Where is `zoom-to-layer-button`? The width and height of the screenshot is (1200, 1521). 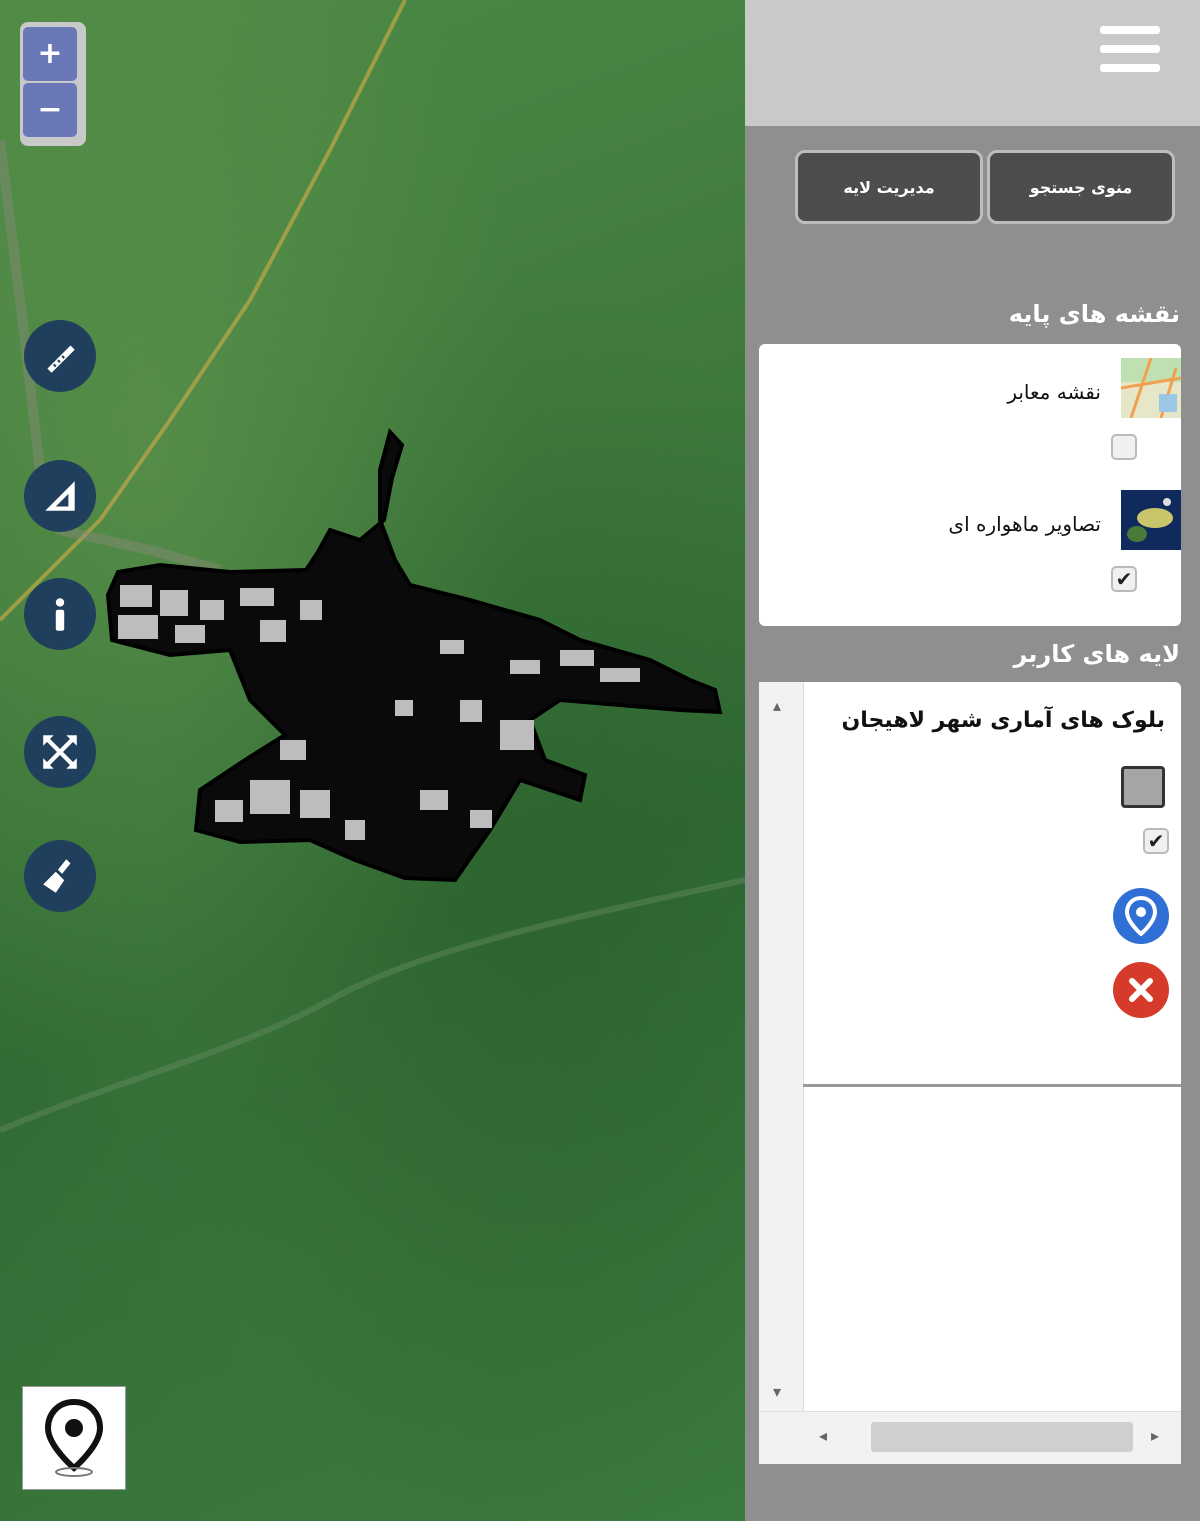
zoom-to-layer-button is located at coordinates (1141, 916).